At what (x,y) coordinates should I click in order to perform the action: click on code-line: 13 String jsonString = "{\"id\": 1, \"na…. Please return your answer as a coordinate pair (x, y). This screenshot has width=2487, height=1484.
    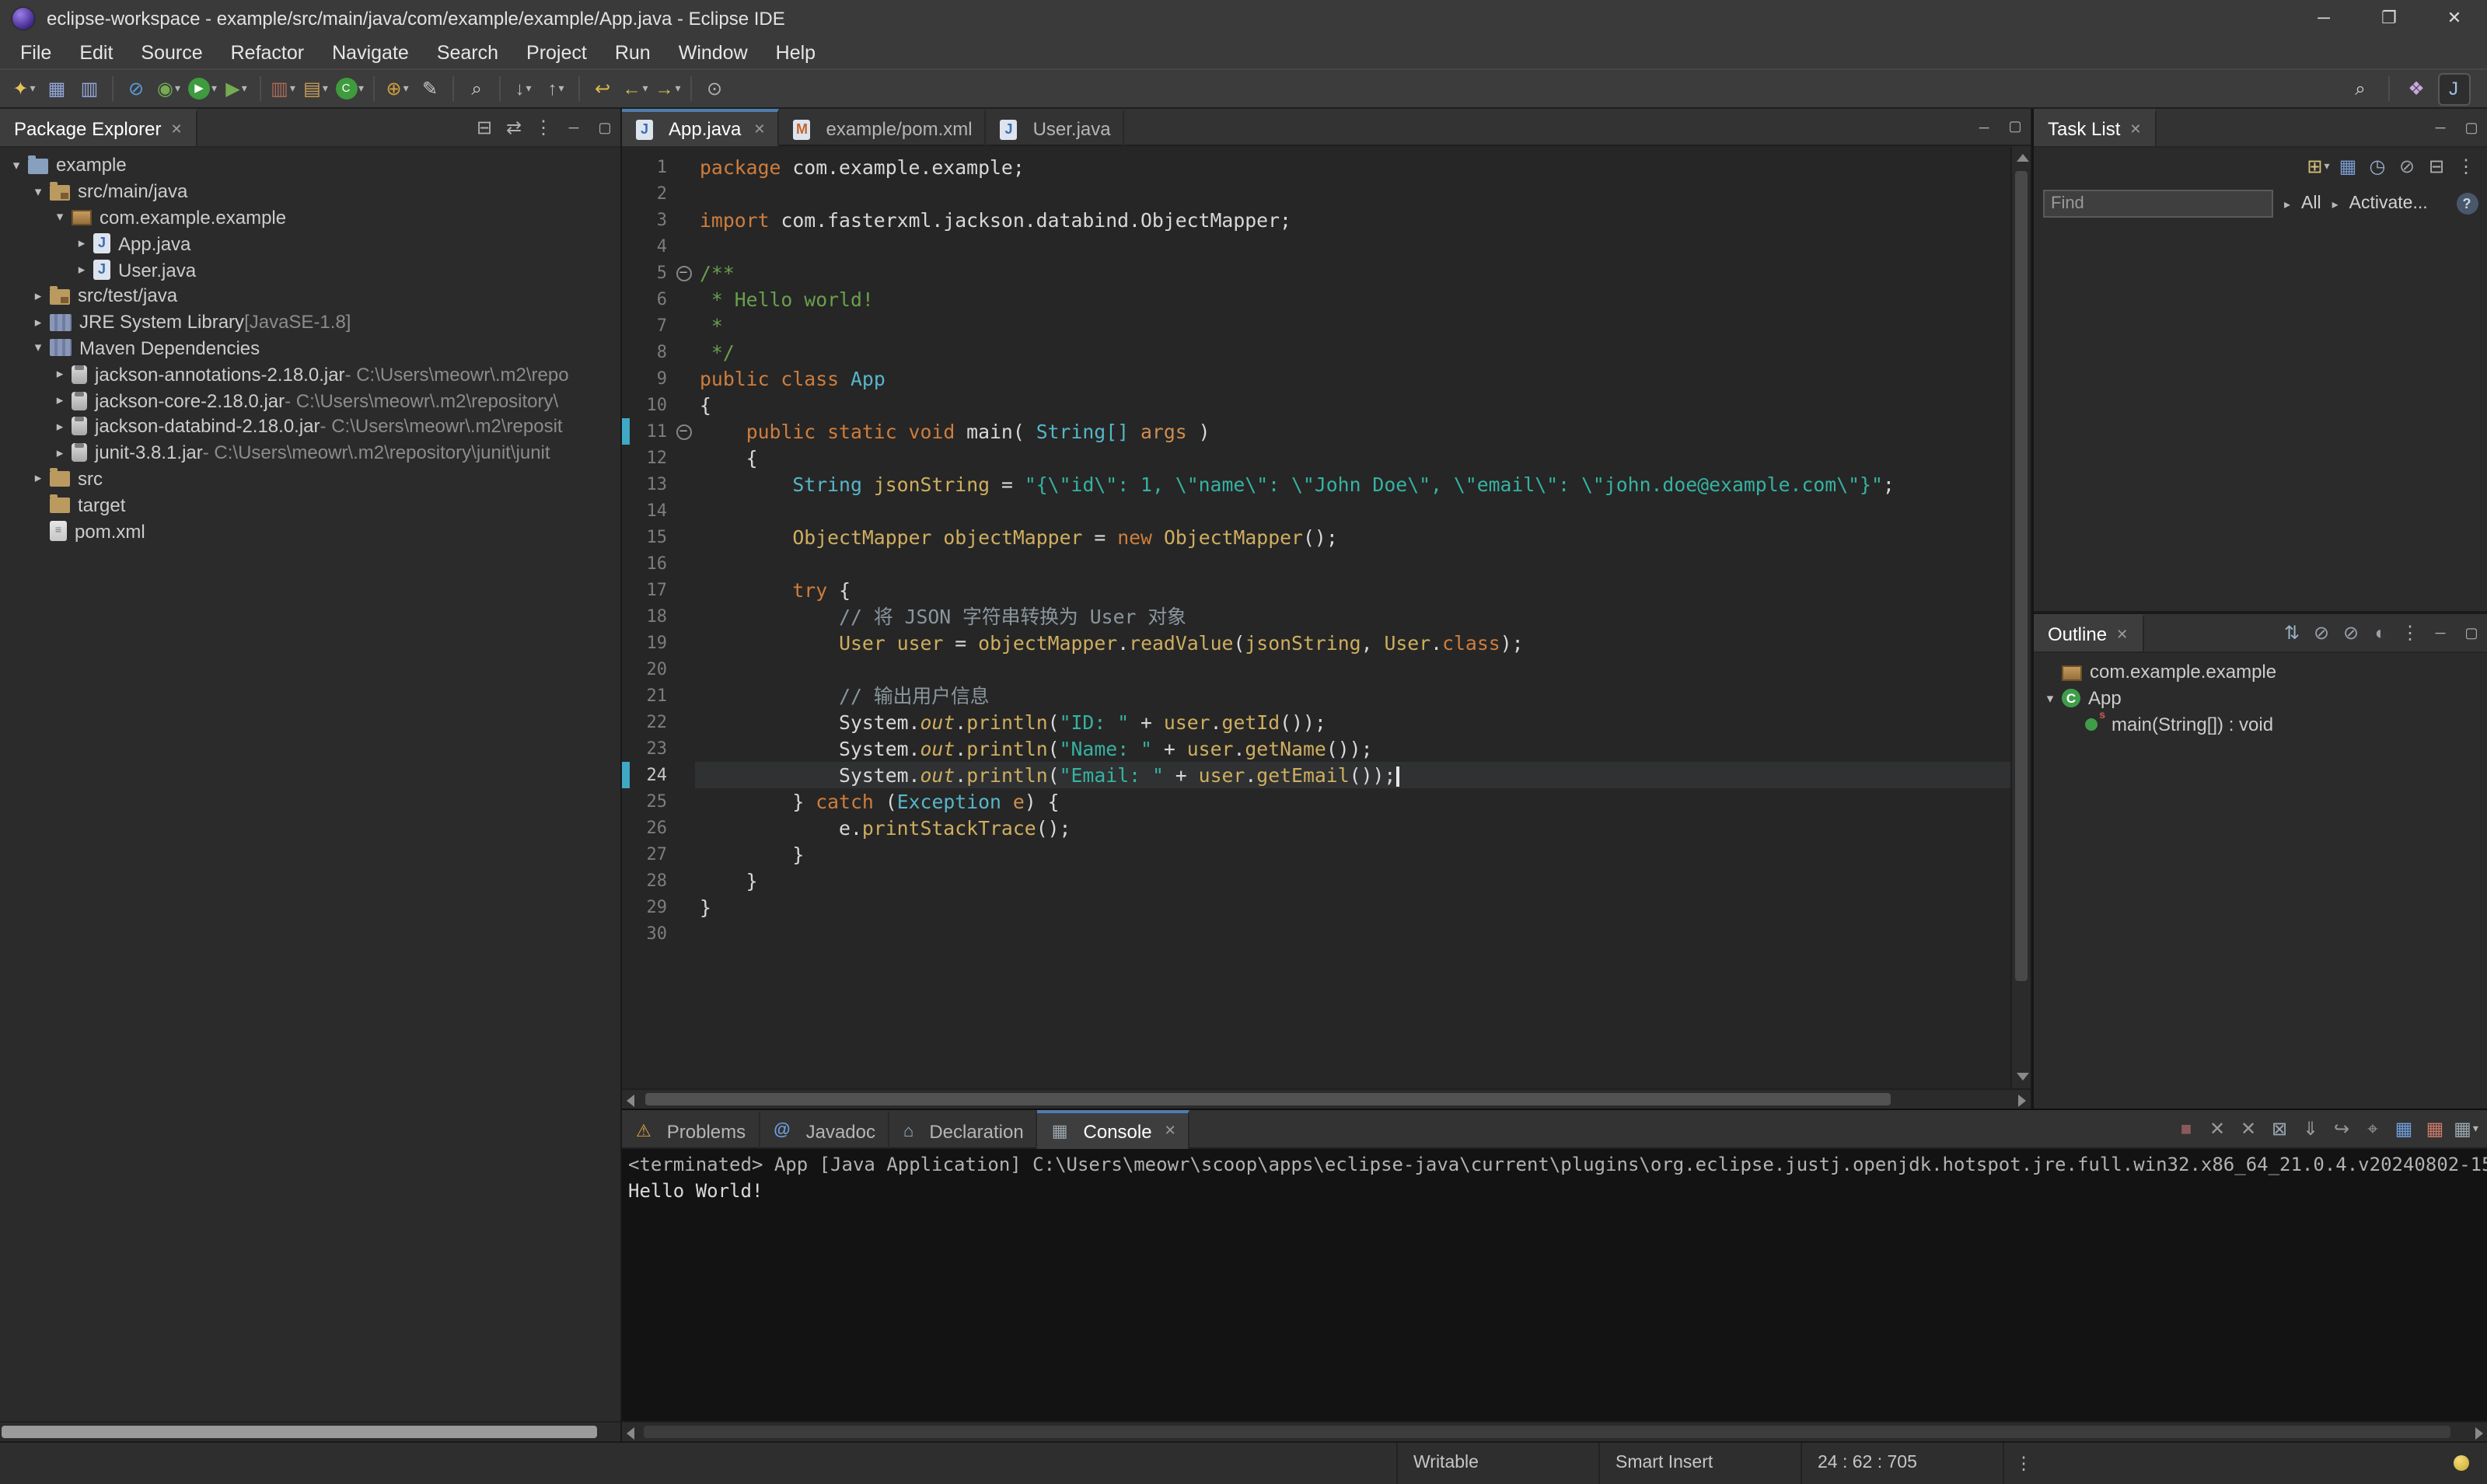
    Looking at the image, I should click on (1316, 484).